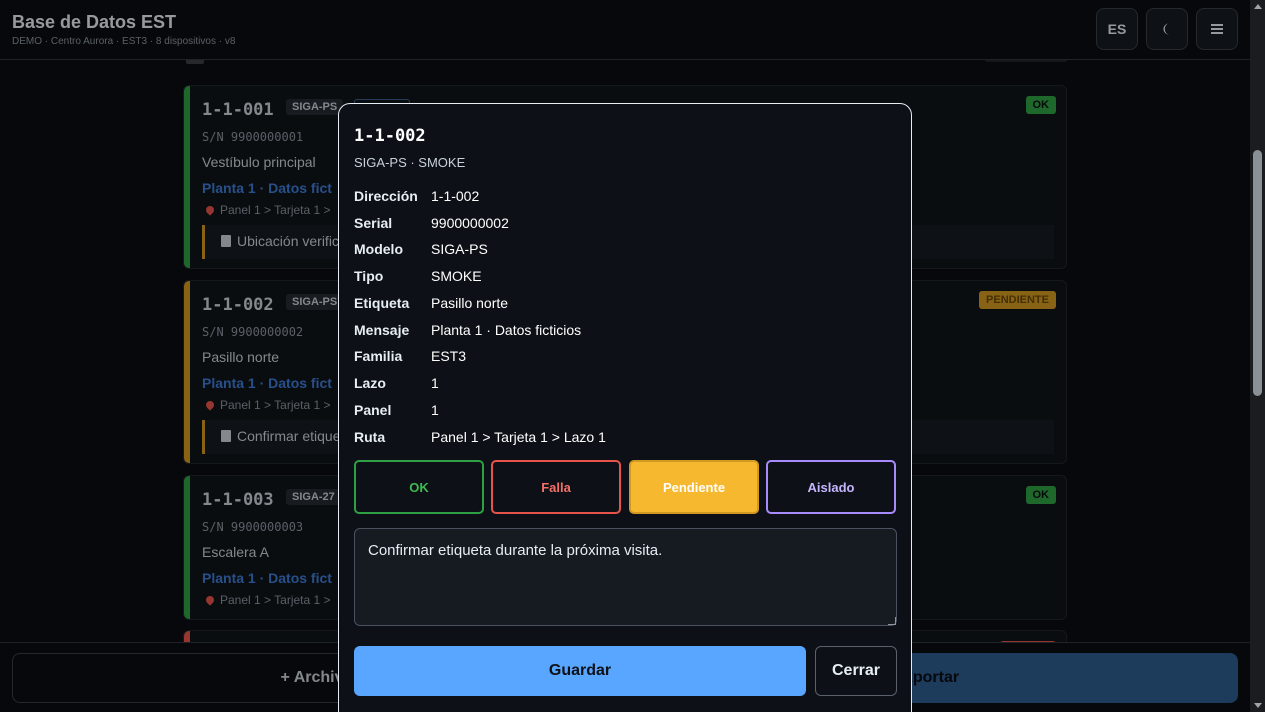  I want to click on scroll-up-arrow-icon, so click(1258, 6).